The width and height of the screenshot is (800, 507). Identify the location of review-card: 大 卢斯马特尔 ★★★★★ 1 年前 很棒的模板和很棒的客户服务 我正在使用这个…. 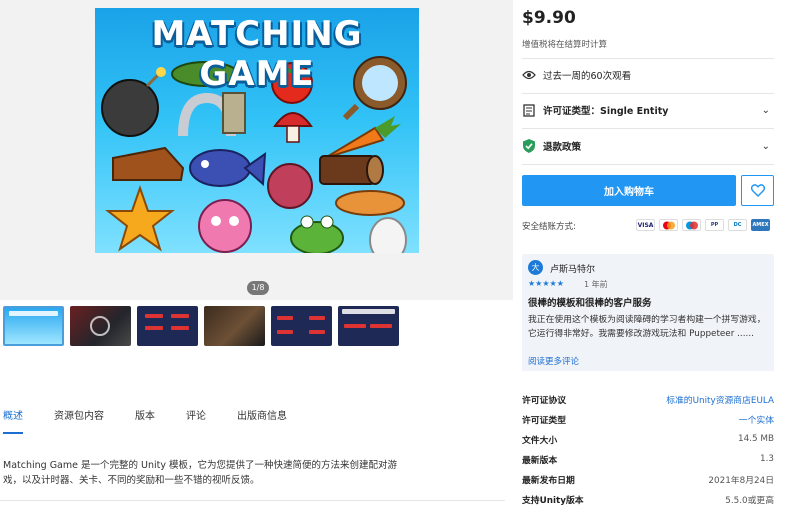
(648, 312).